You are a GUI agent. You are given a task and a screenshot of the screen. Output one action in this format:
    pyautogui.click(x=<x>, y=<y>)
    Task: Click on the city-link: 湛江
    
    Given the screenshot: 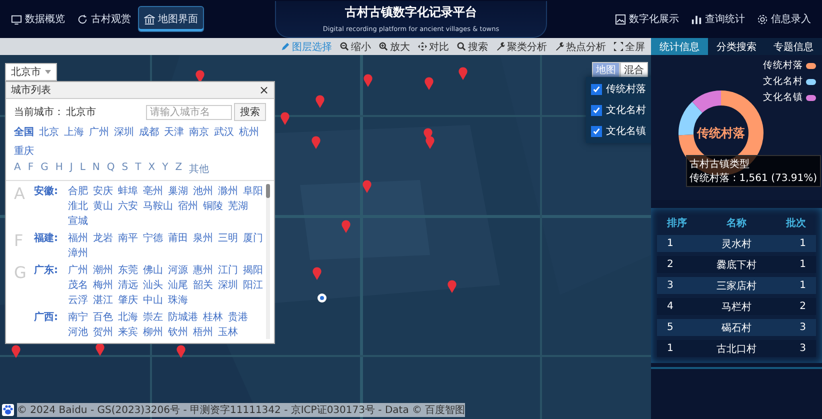 What is the action you would take?
    pyautogui.click(x=103, y=300)
    